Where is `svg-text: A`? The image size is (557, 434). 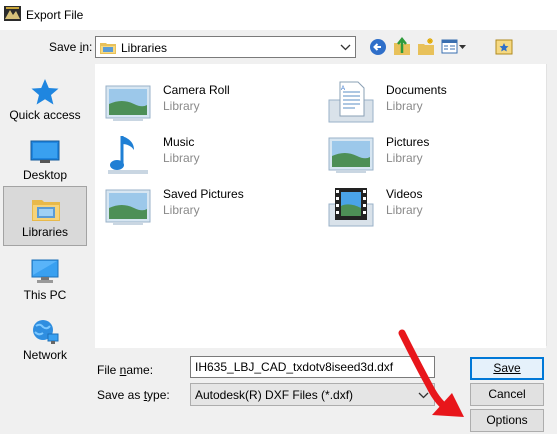
svg-text: A is located at coordinates (343, 89).